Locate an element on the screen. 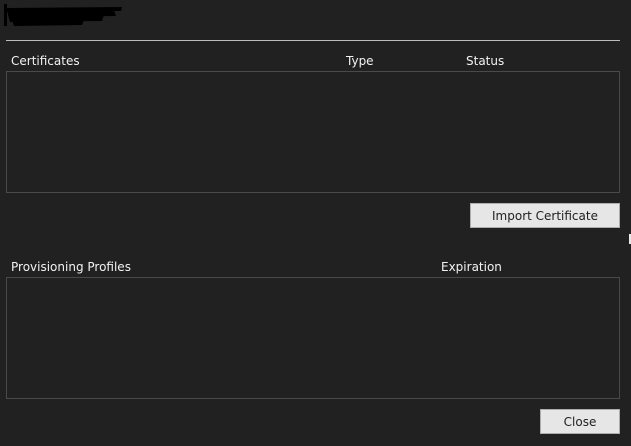 This screenshot has width=631, height=446. redacted-title is located at coordinates (63, 15).